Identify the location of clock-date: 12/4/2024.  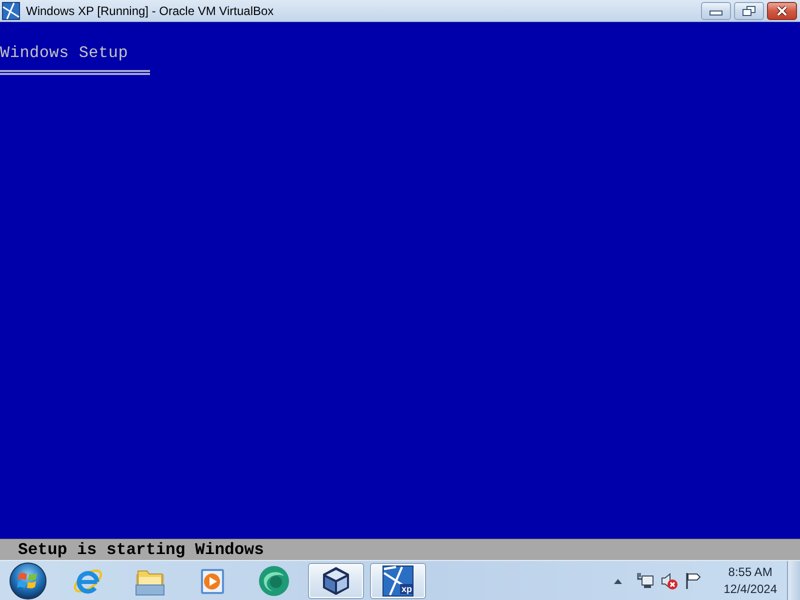
(750, 589).